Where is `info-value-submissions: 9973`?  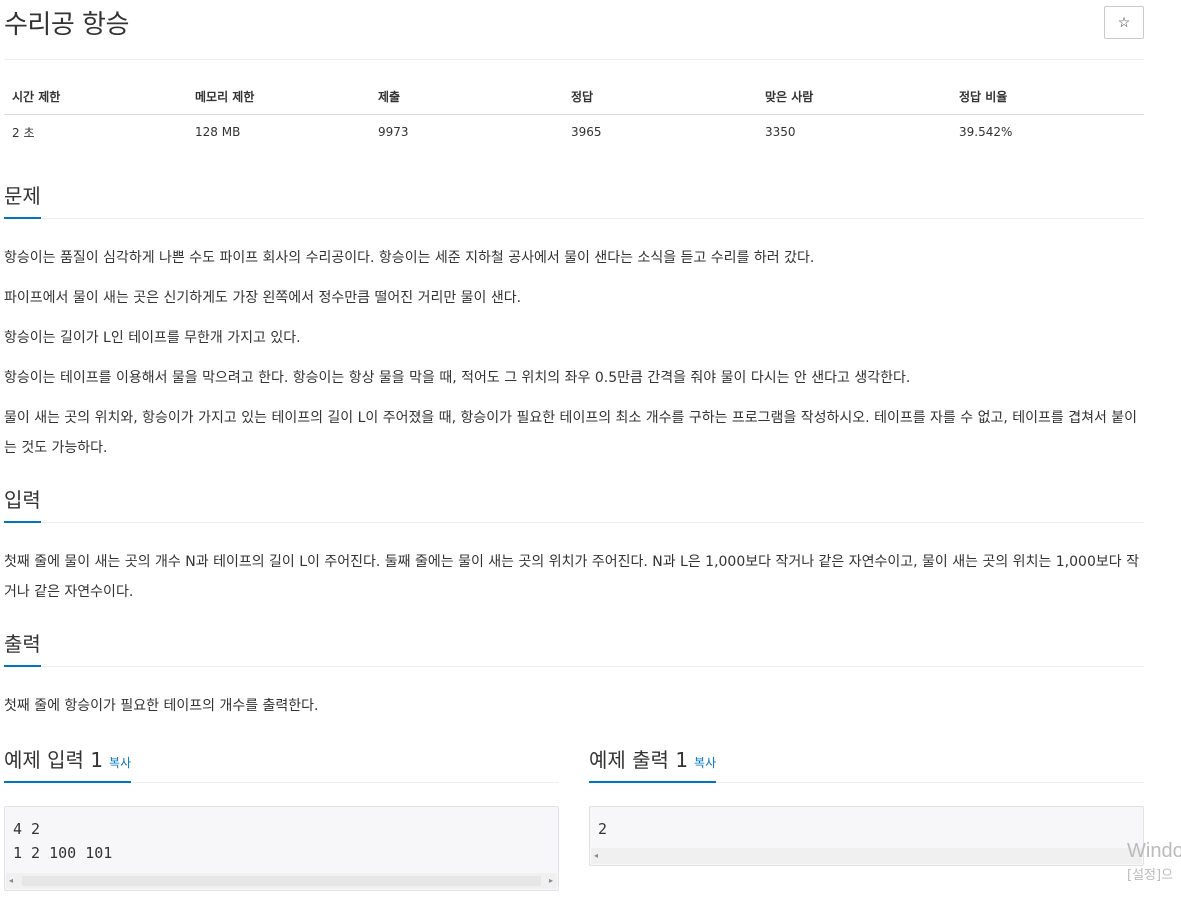 info-value-submissions: 9973 is located at coordinates (393, 132).